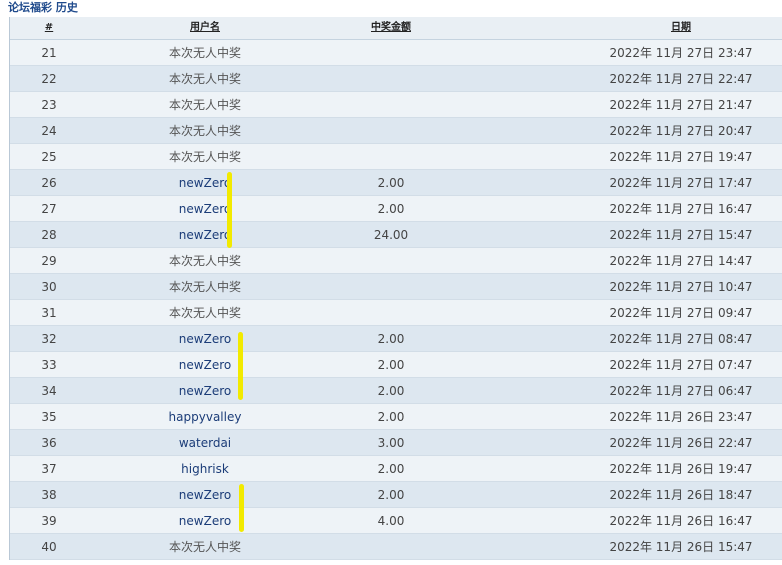  I want to click on row-date: 2022年 11月 27日 17:47, so click(681, 183).